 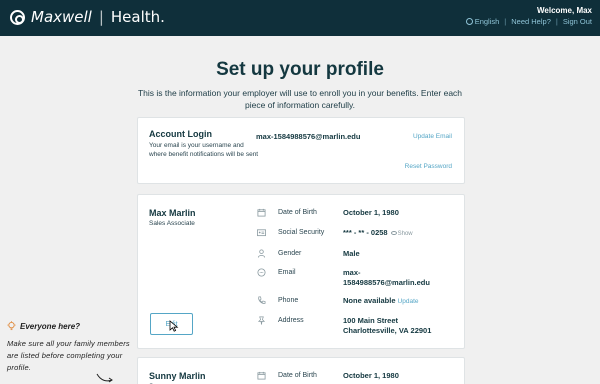 What do you see at coordinates (469, 21) in the screenshot?
I see `globe-icon` at bounding box center [469, 21].